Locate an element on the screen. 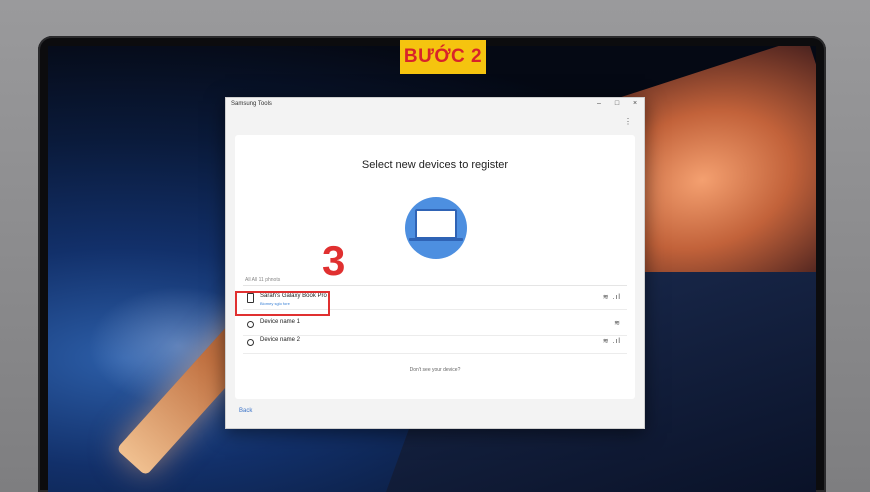  highlight-annotation-box is located at coordinates (282, 303).